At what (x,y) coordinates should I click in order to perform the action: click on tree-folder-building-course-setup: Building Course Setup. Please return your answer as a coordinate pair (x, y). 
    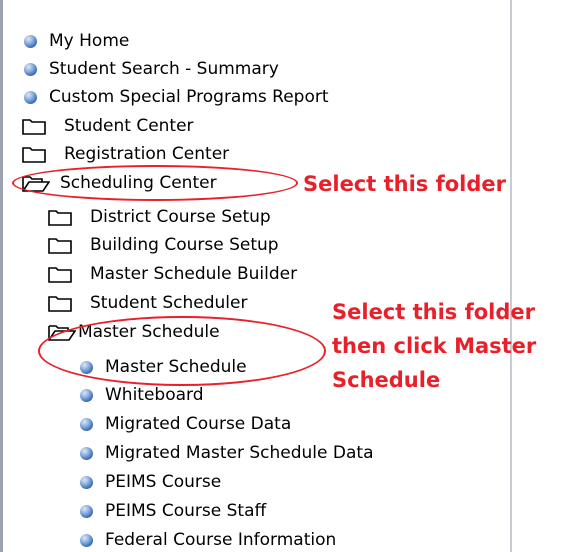
    Looking at the image, I should click on (163, 245).